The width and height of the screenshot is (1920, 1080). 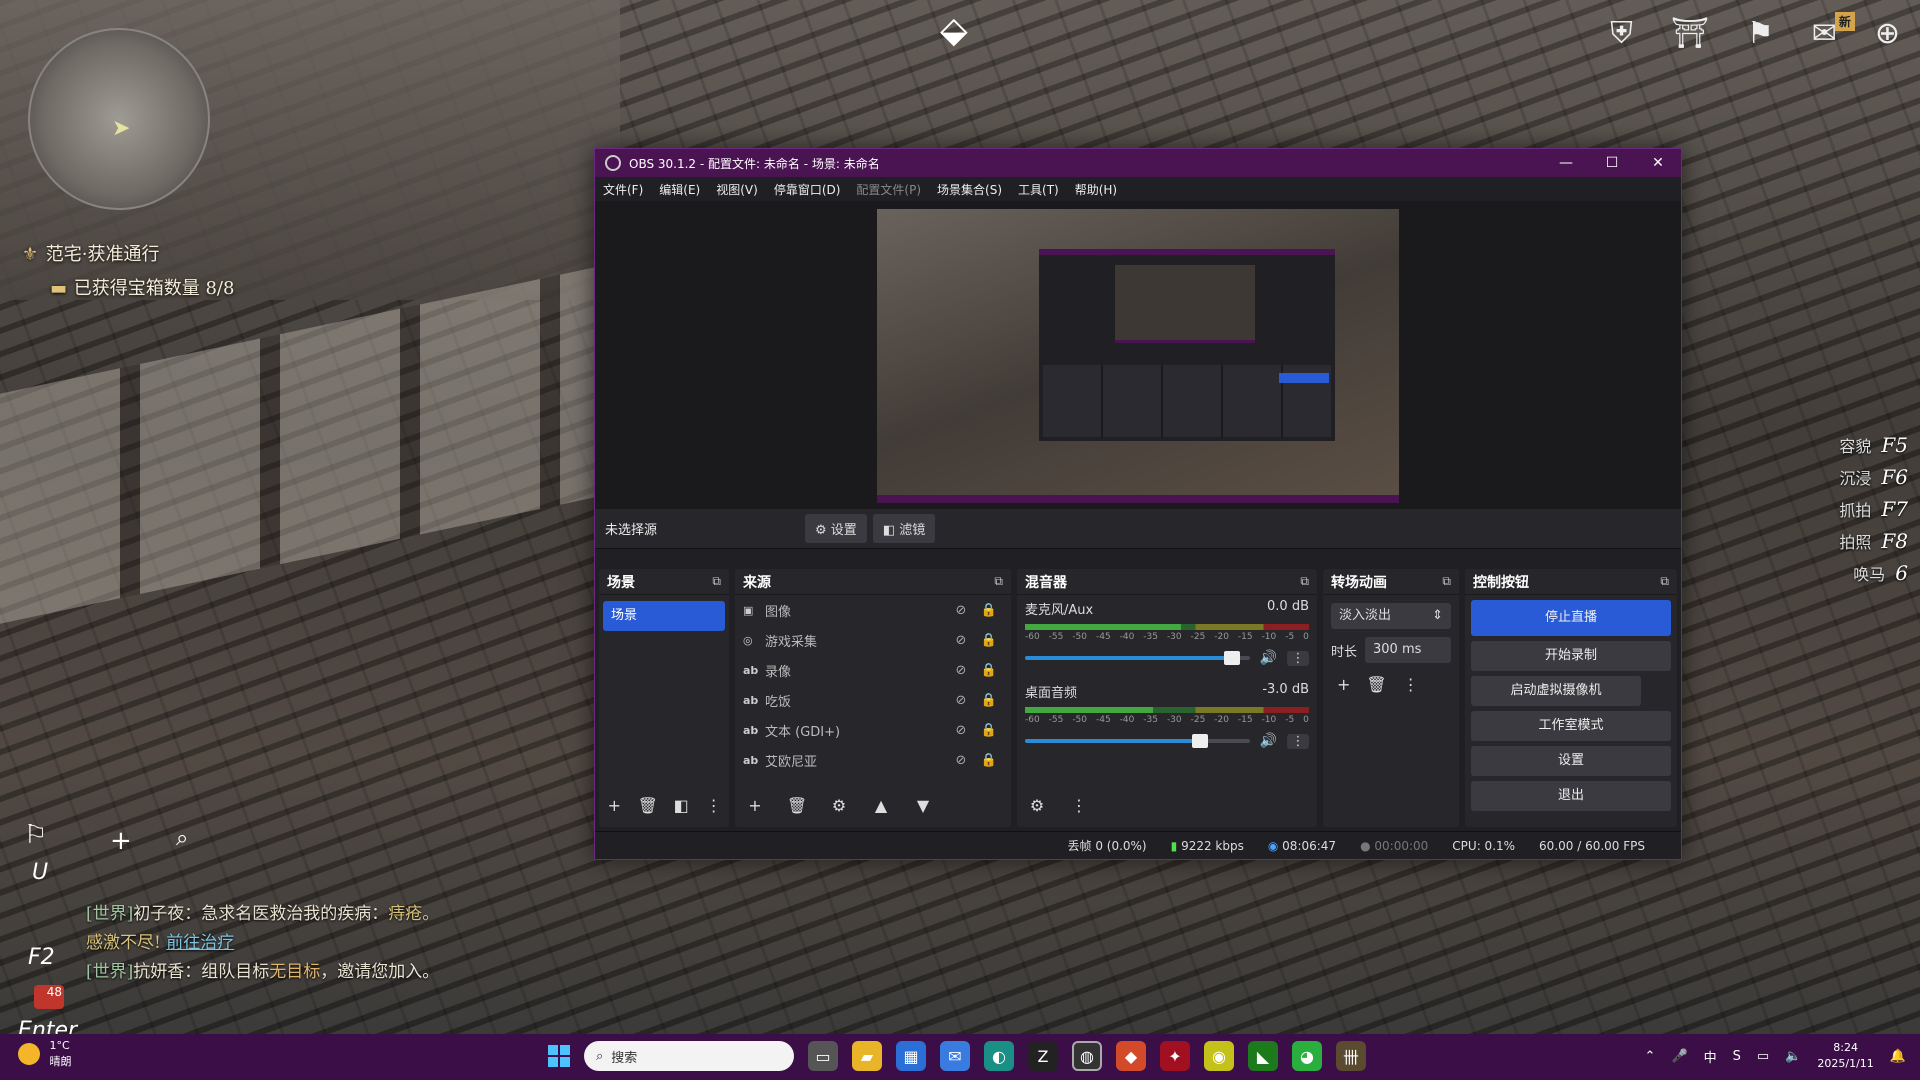 What do you see at coordinates (797, 806) in the screenshot?
I see `remove-source-button: 🗑` at bounding box center [797, 806].